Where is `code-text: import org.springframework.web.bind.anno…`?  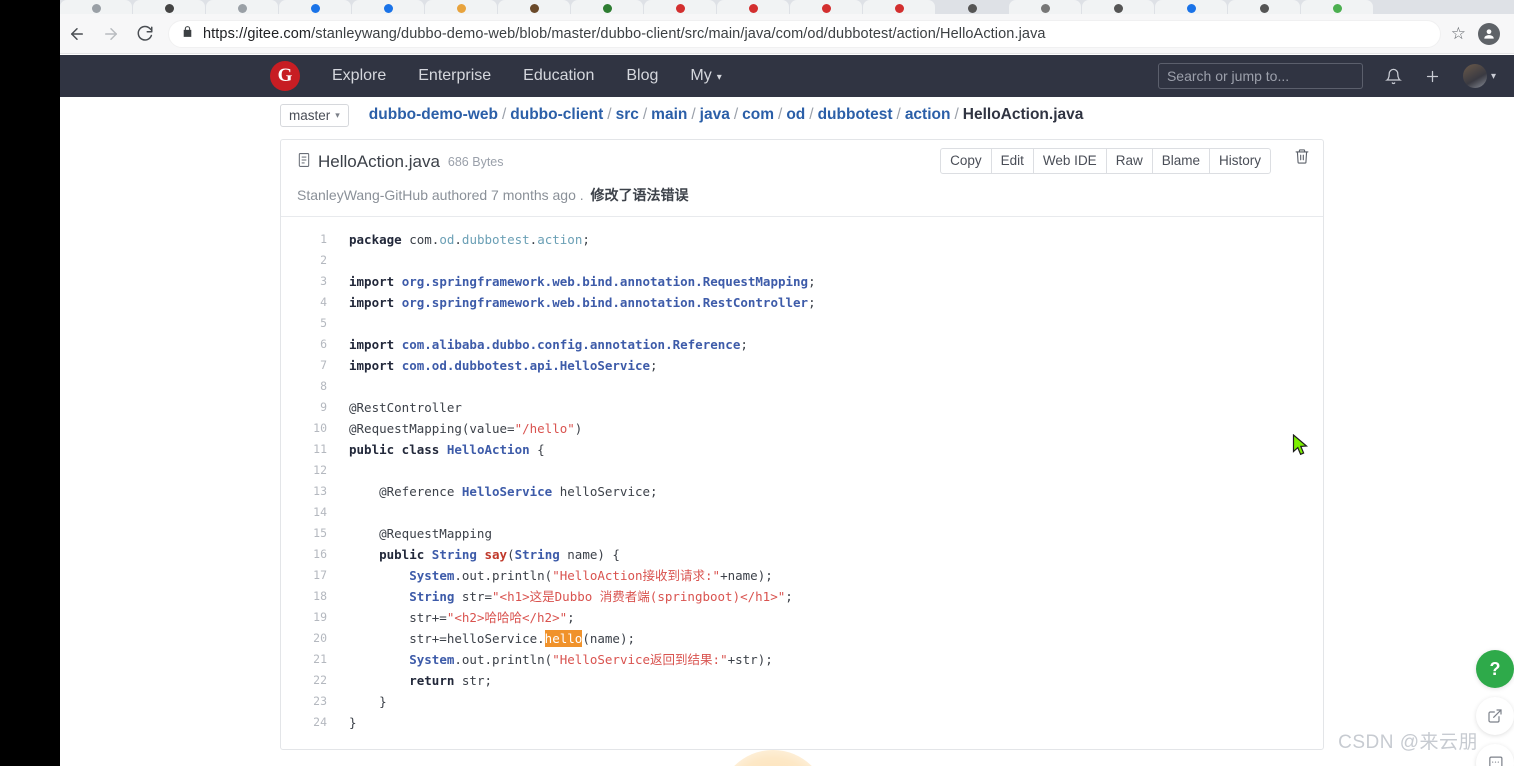 code-text: import org.springframework.web.bind.anno… is located at coordinates (571, 281).